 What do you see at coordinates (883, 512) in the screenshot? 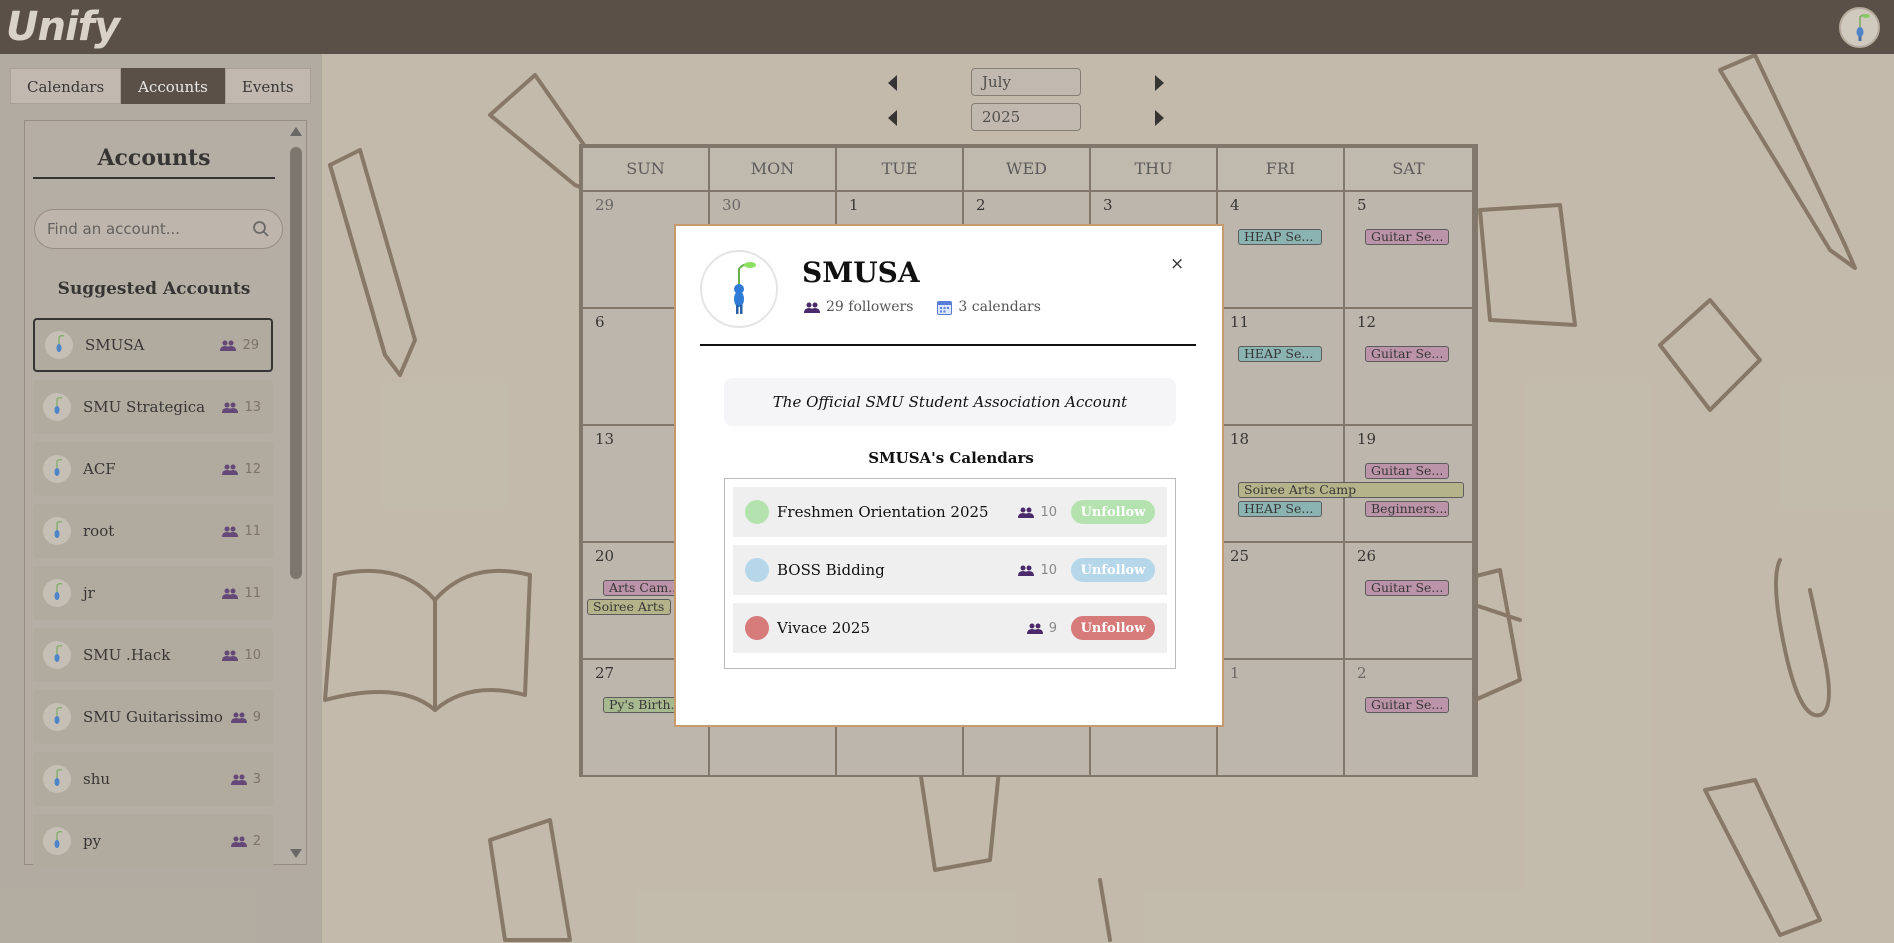
I see `calendar-name: Freshmen Orientation 2025` at bounding box center [883, 512].